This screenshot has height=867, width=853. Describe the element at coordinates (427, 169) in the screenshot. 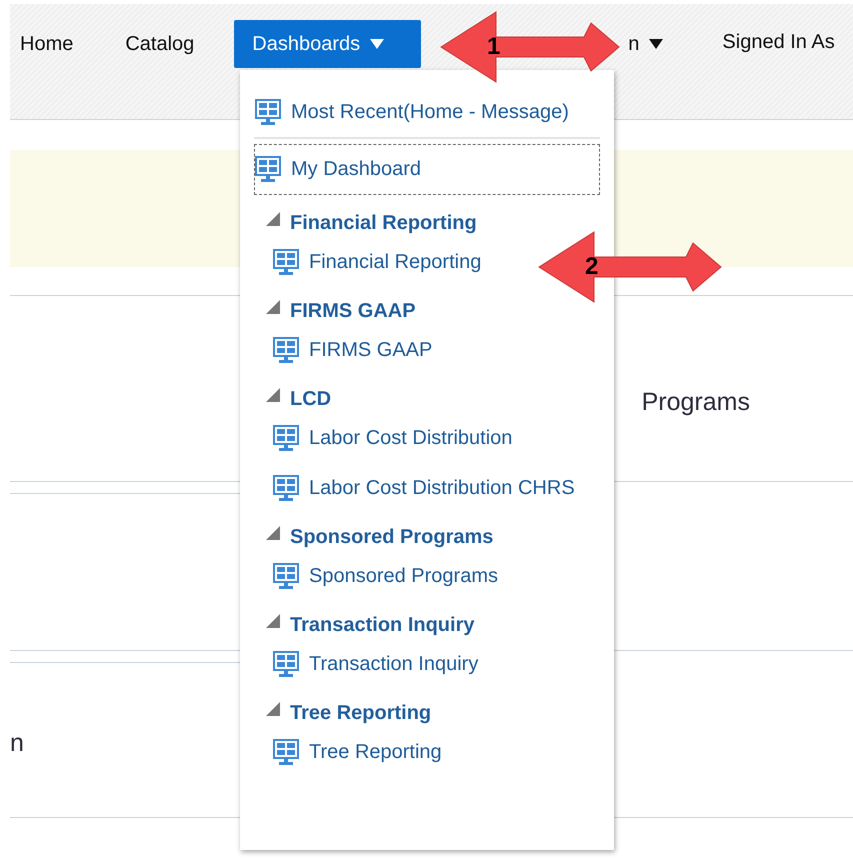

I see `menu-item: My Dashboard` at that location.